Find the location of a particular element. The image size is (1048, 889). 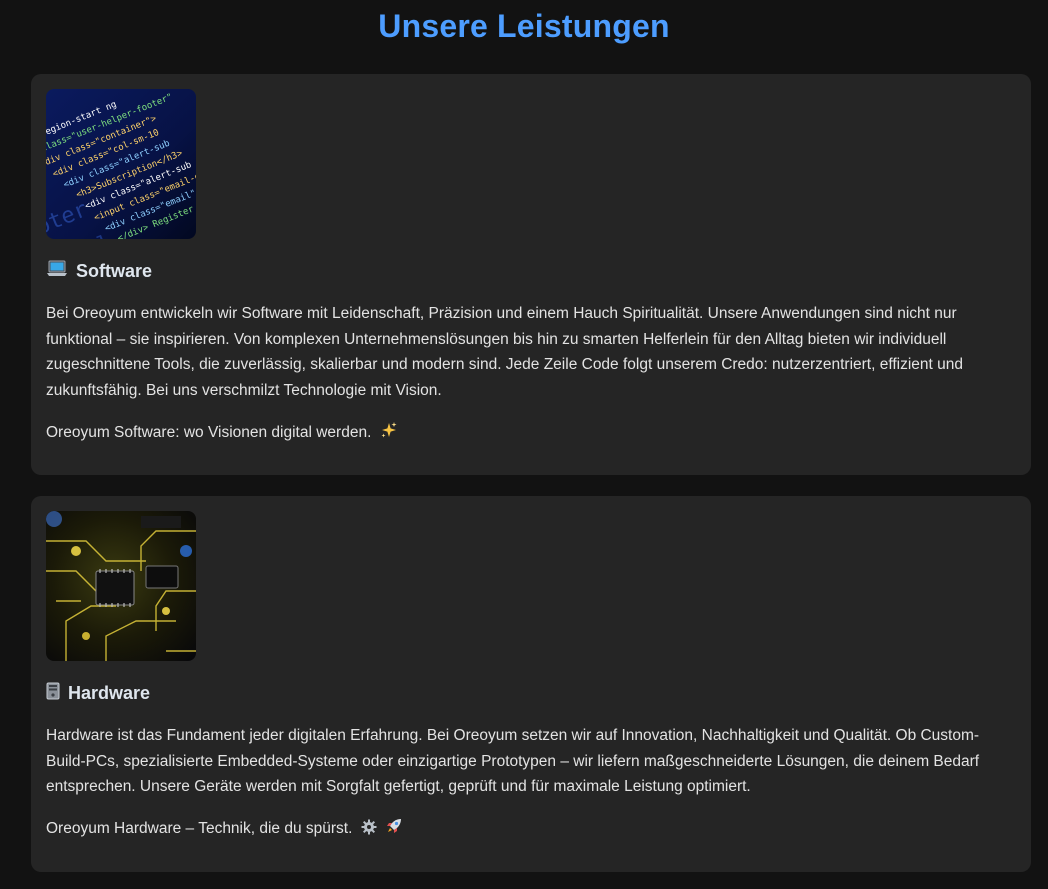

sparkles-icon is located at coordinates (389, 434).